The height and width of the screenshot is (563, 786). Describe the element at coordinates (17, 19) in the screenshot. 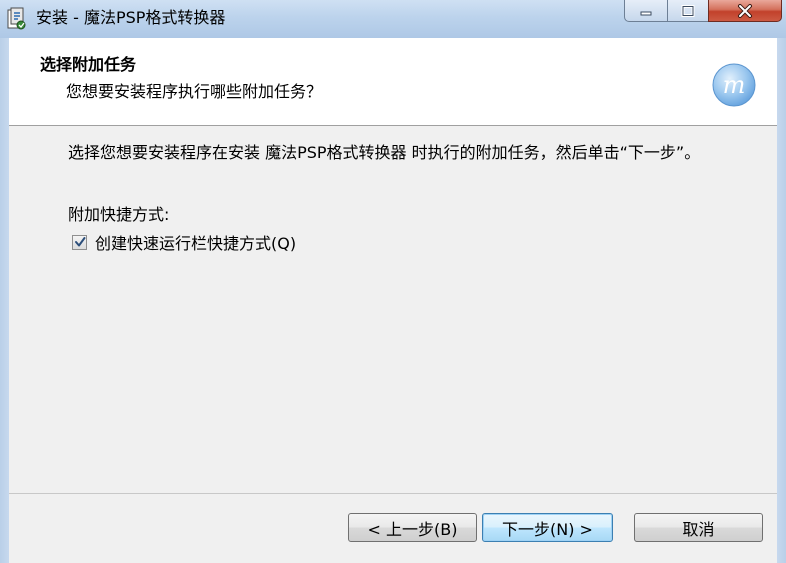

I see `installer-app-icon` at that location.